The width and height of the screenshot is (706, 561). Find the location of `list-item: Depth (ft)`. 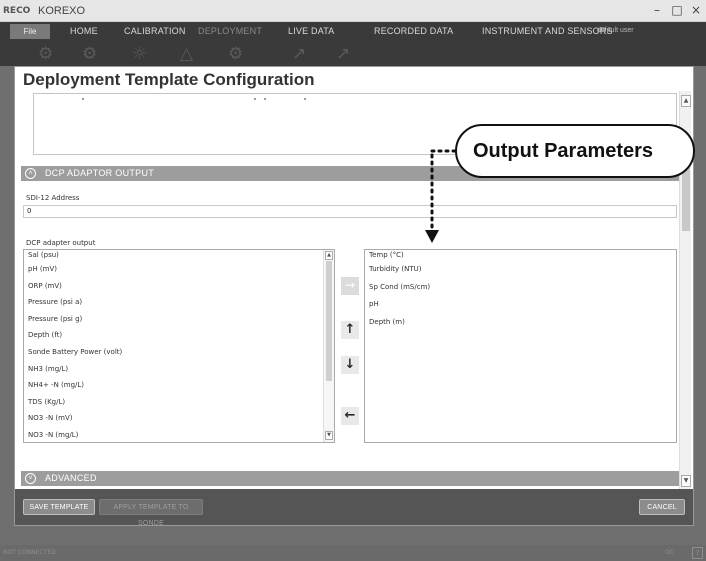

list-item: Depth (ft) is located at coordinates (179, 335).